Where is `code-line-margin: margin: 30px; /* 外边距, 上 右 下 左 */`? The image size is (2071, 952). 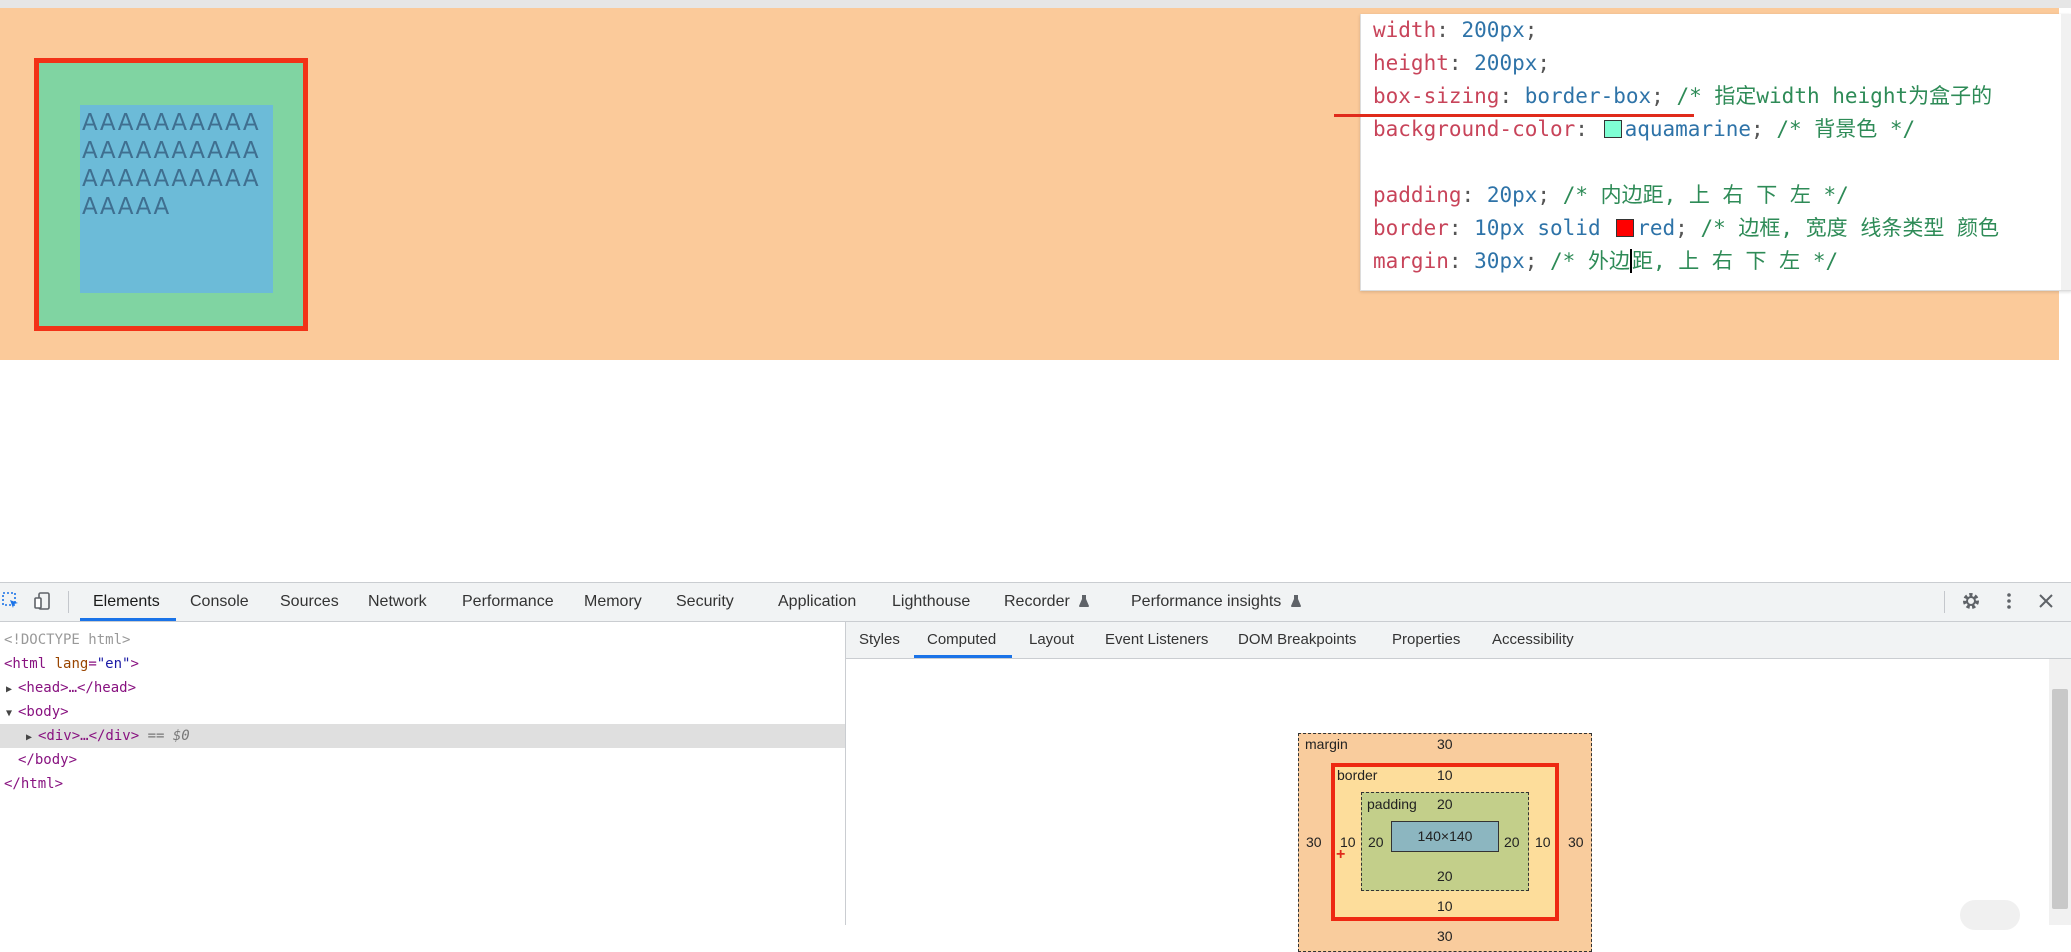
code-line-margin: margin: 30px; /* 外边距, 上 右 下 左 */ is located at coordinates (1606, 261).